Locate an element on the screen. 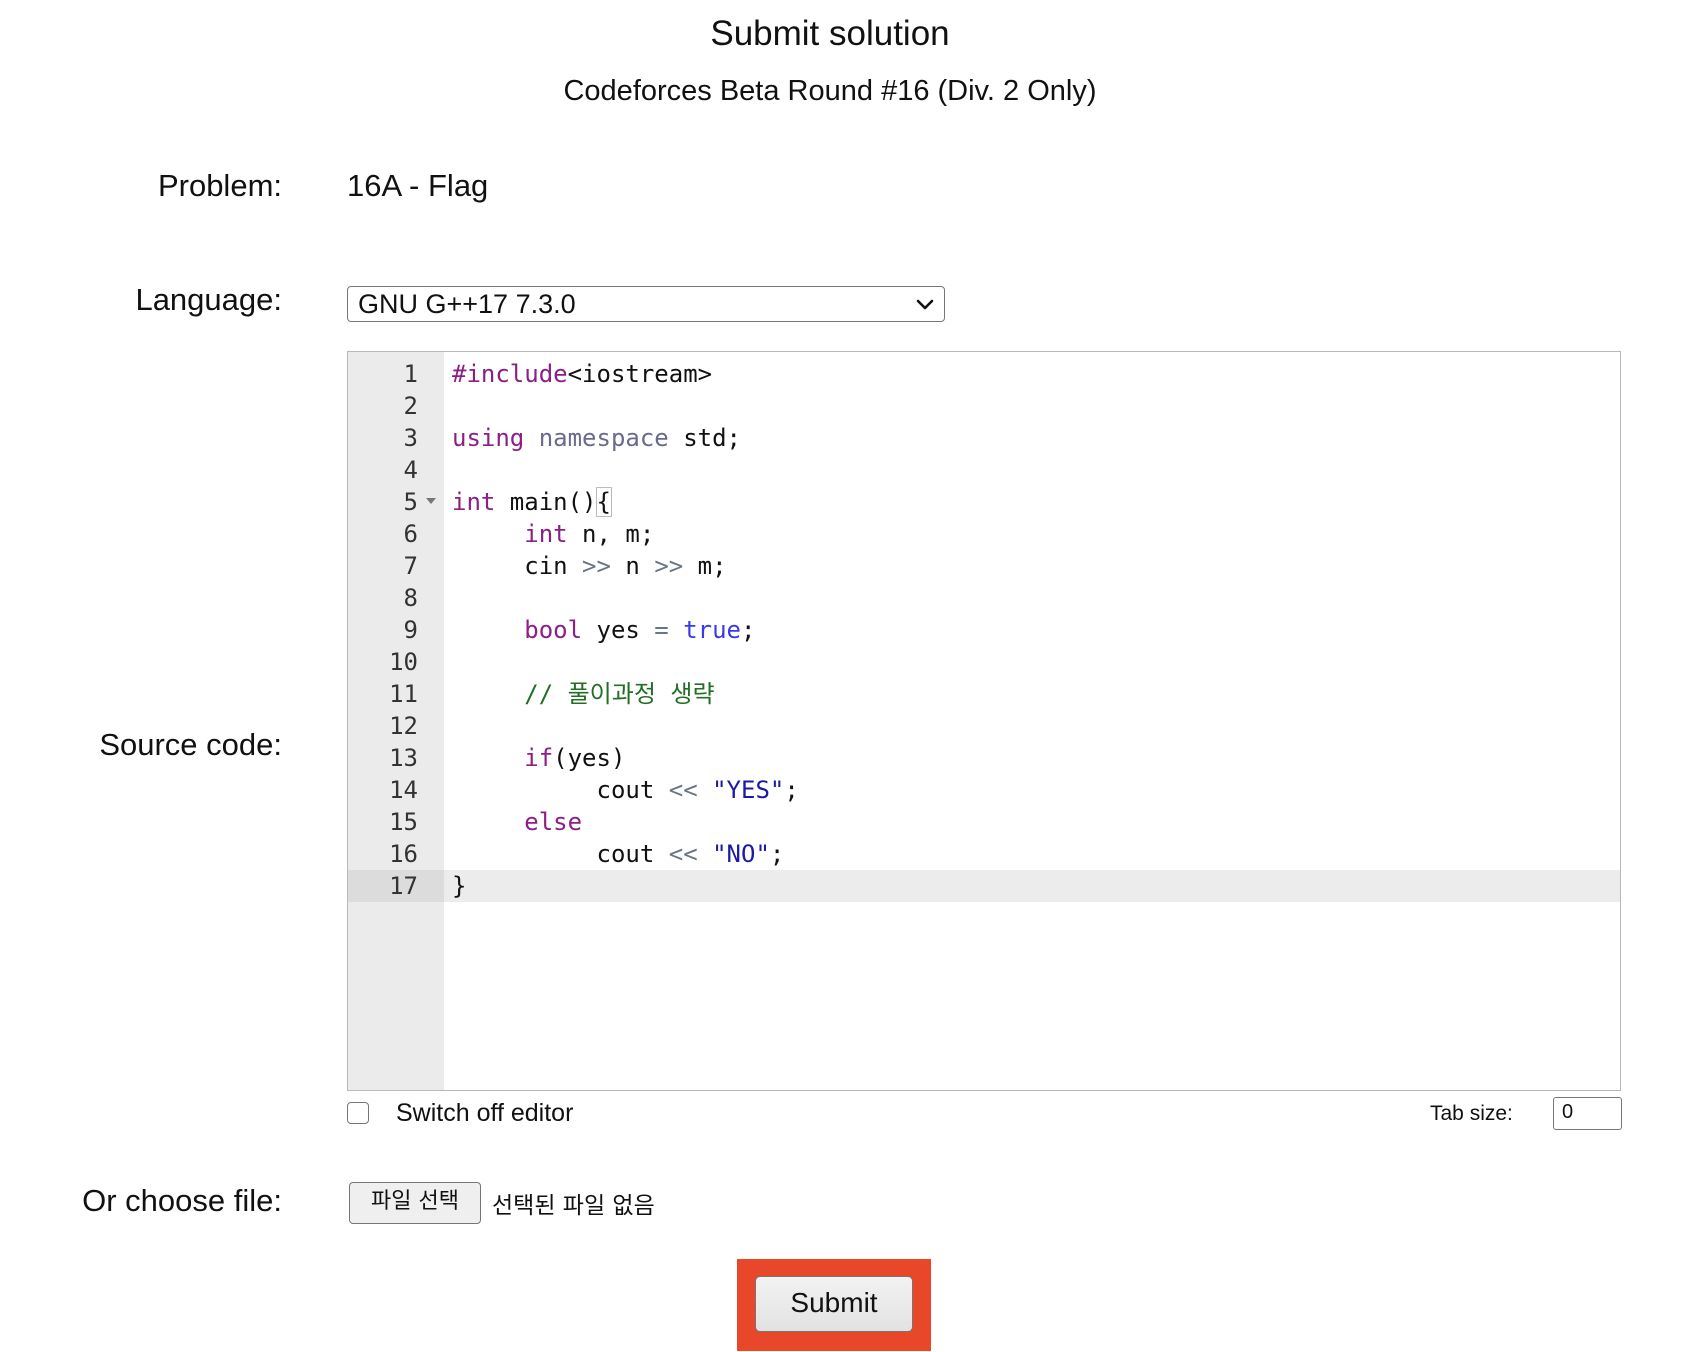 The width and height of the screenshot is (1692, 1352). code-token: n, m; is located at coordinates (611, 534).